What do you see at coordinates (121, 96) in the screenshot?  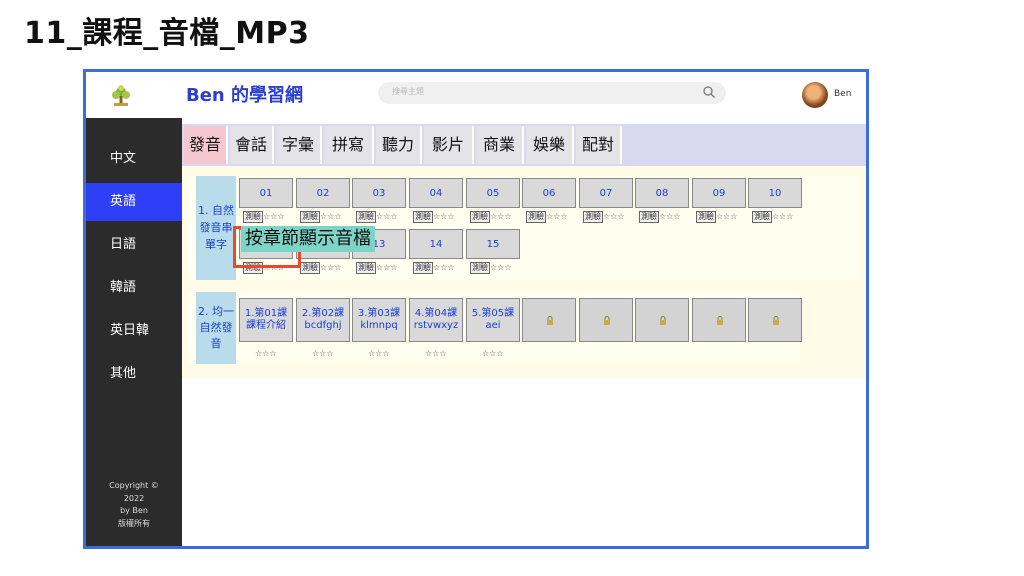 I see `tree-logo-icon` at bounding box center [121, 96].